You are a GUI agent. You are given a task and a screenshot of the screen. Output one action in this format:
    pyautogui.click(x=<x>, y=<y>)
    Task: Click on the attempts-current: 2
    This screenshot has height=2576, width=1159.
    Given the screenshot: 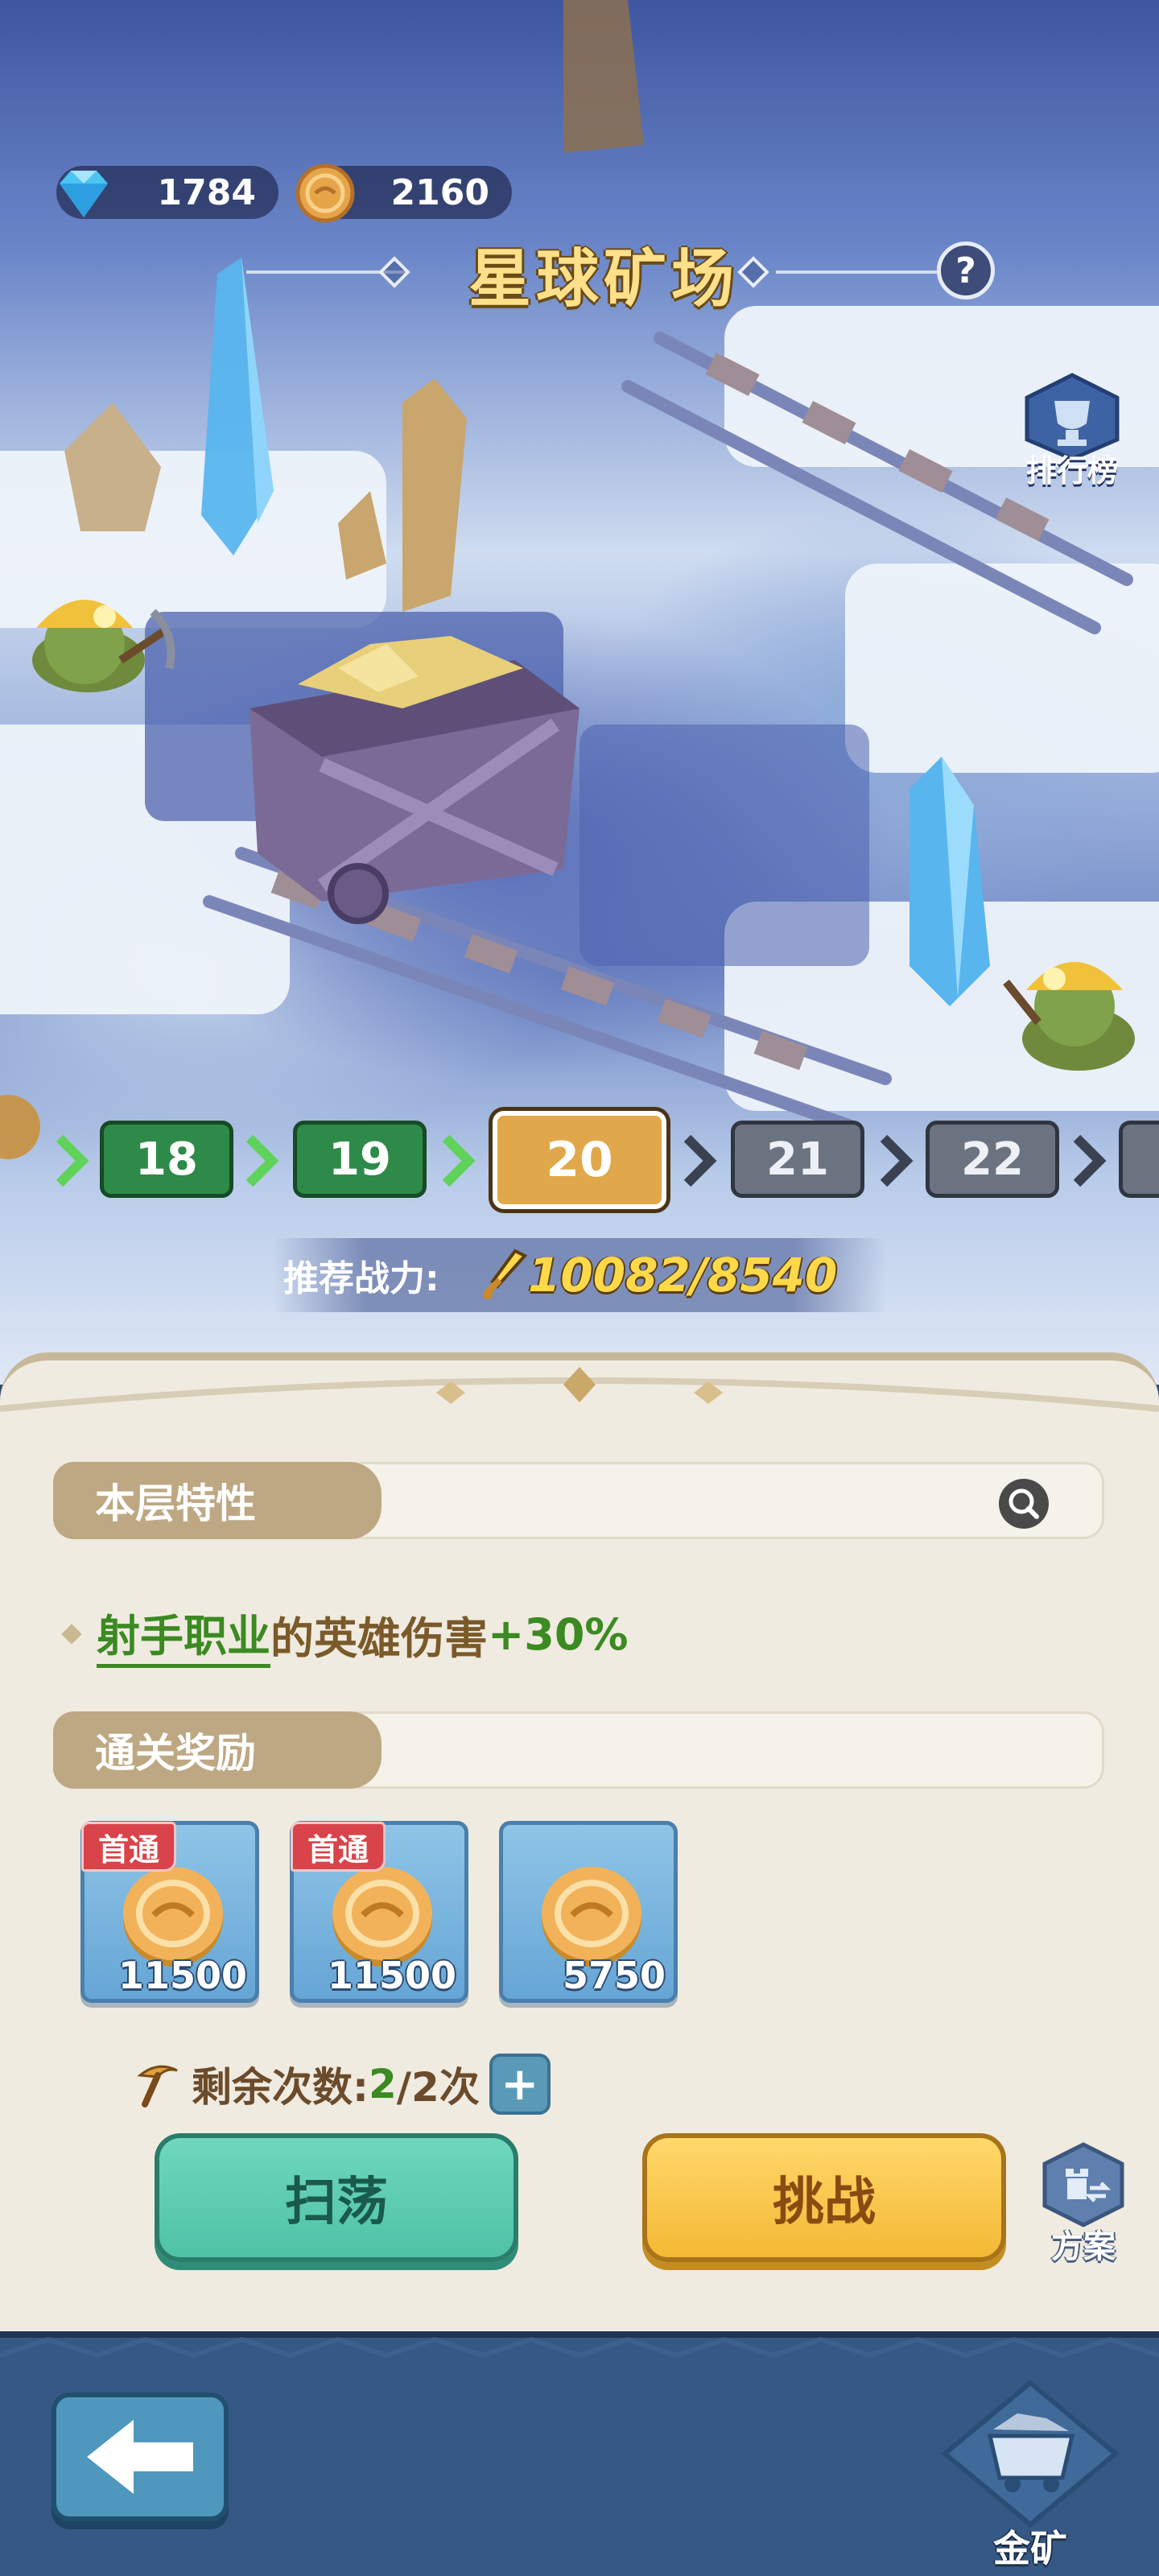 What is the action you would take?
    pyautogui.click(x=383, y=2084)
    